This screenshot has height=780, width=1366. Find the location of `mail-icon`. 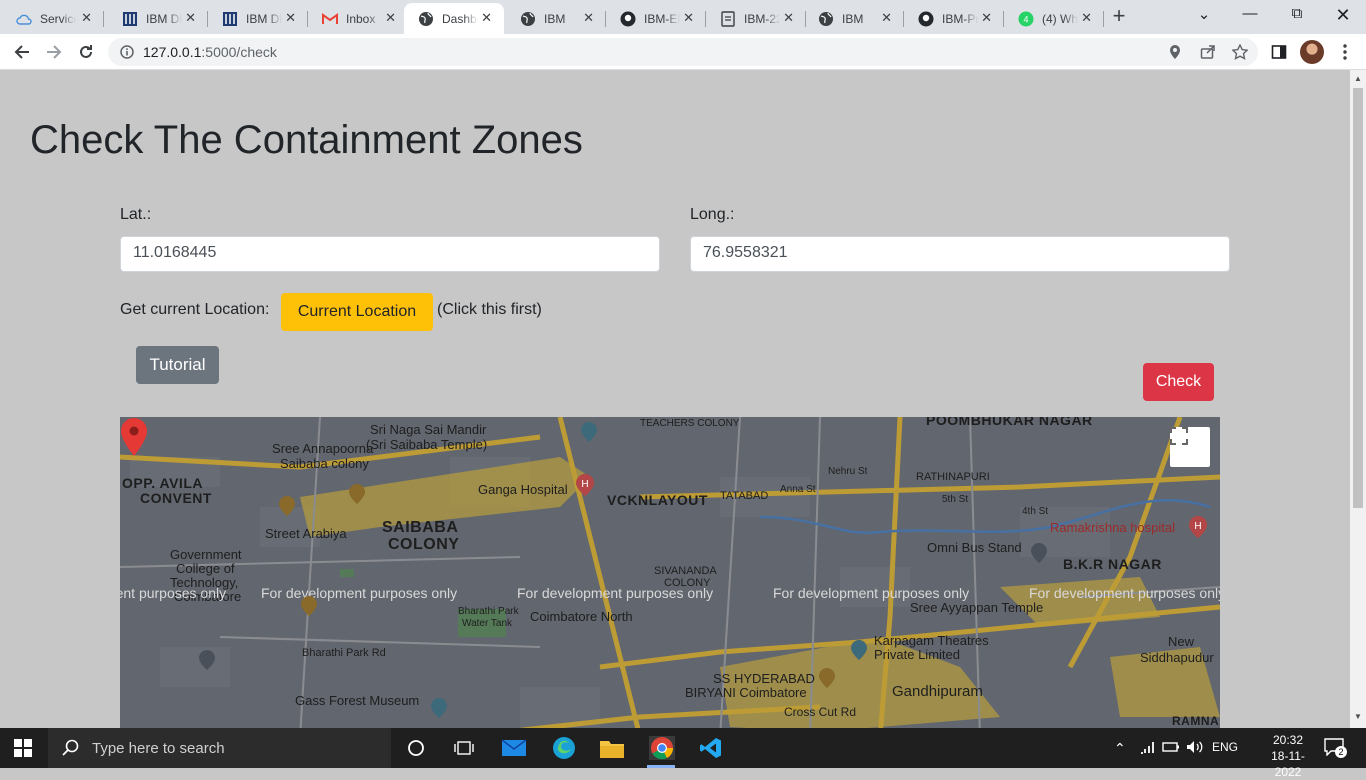

mail-icon is located at coordinates (514, 748).